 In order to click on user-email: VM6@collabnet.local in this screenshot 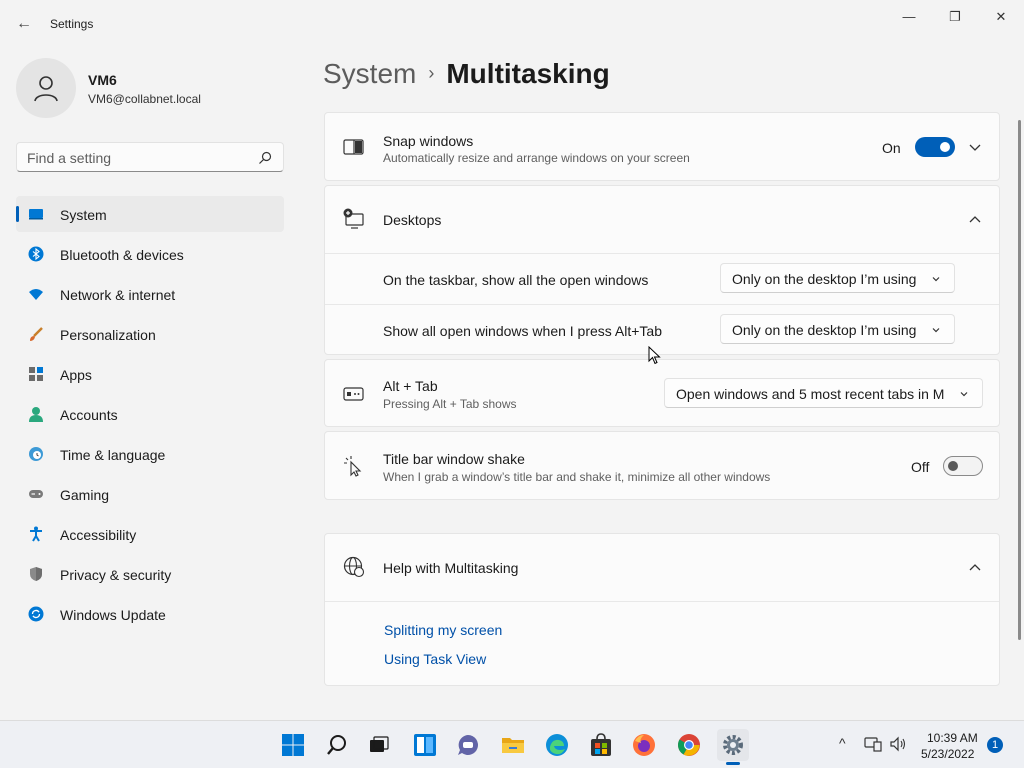, I will do `click(144, 99)`.